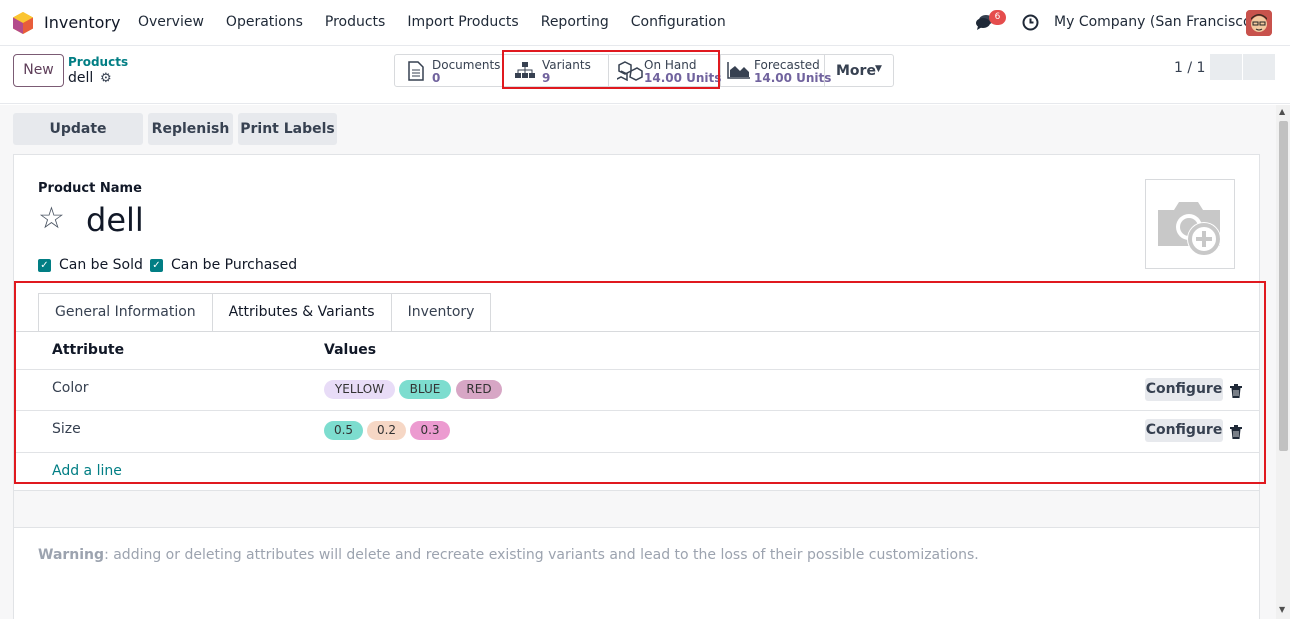 The image size is (1290, 619). I want to click on product-name-label: Product Name, so click(90, 188).